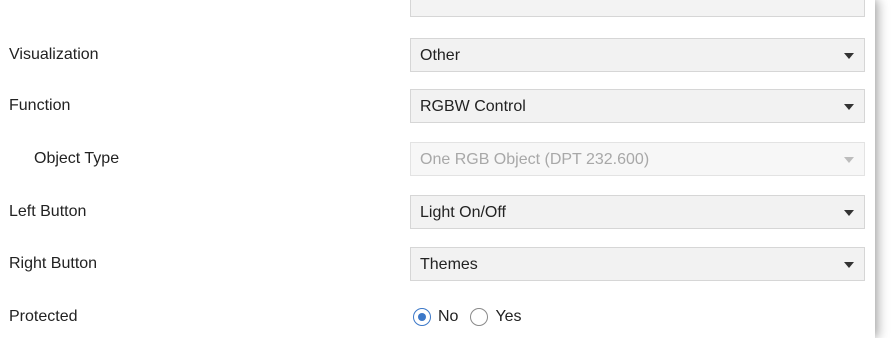 The width and height of the screenshot is (893, 338). I want to click on protected-option-no-label: No, so click(448, 316).